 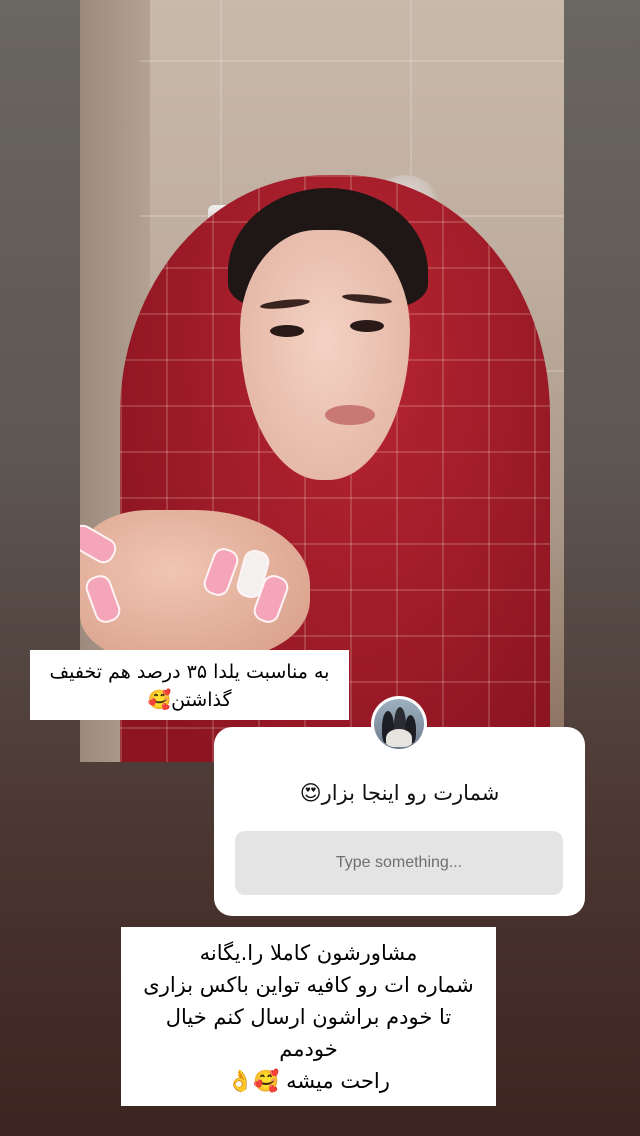 What do you see at coordinates (308, 1049) in the screenshot?
I see `caption-line: خودمم` at bounding box center [308, 1049].